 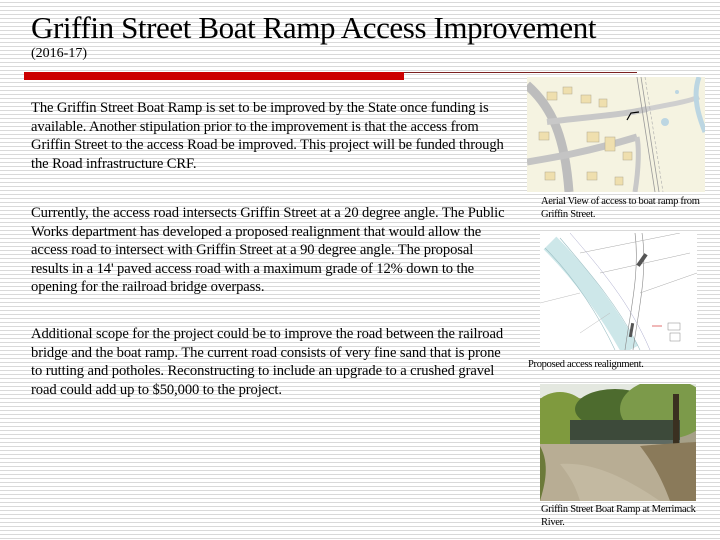 What do you see at coordinates (59, 53) in the screenshot?
I see `slide-subtitle: (2016-17)` at bounding box center [59, 53].